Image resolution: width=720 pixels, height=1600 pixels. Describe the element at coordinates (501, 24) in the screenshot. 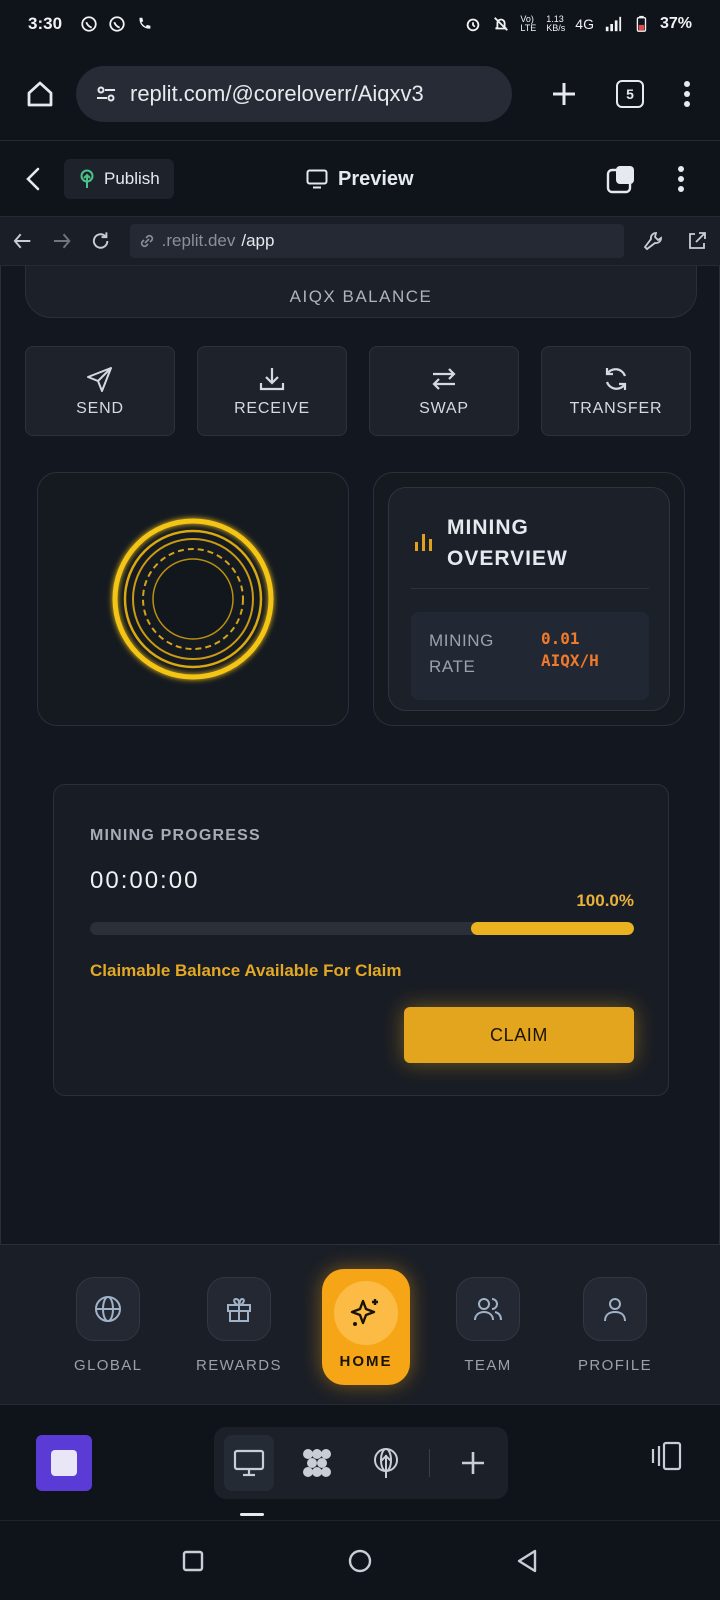

I see `mute-icon` at that location.